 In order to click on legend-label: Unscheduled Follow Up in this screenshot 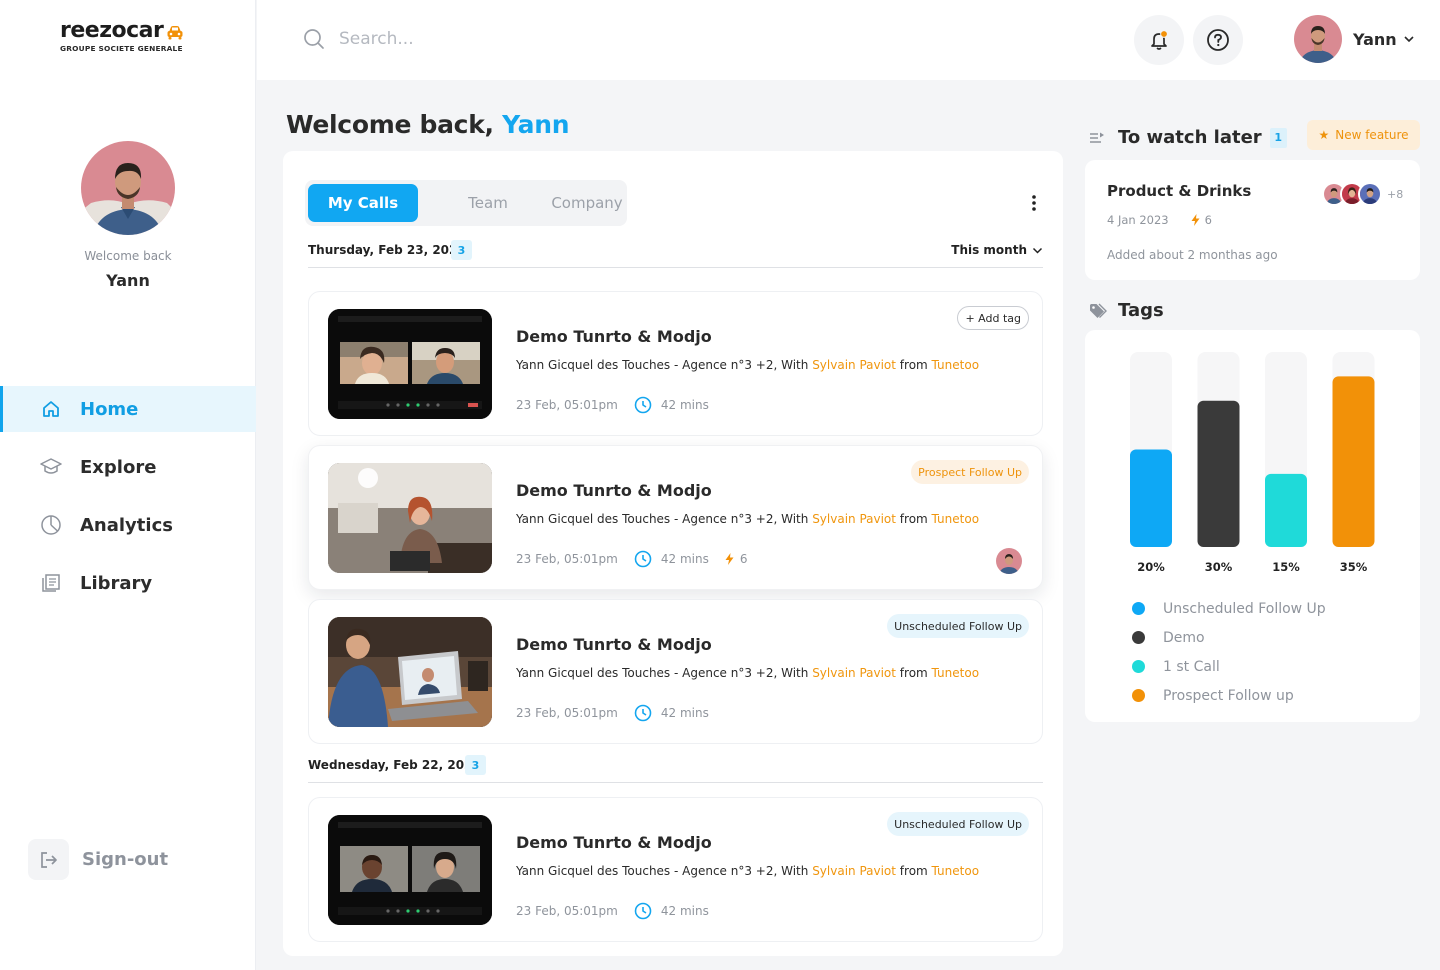, I will do `click(1244, 608)`.